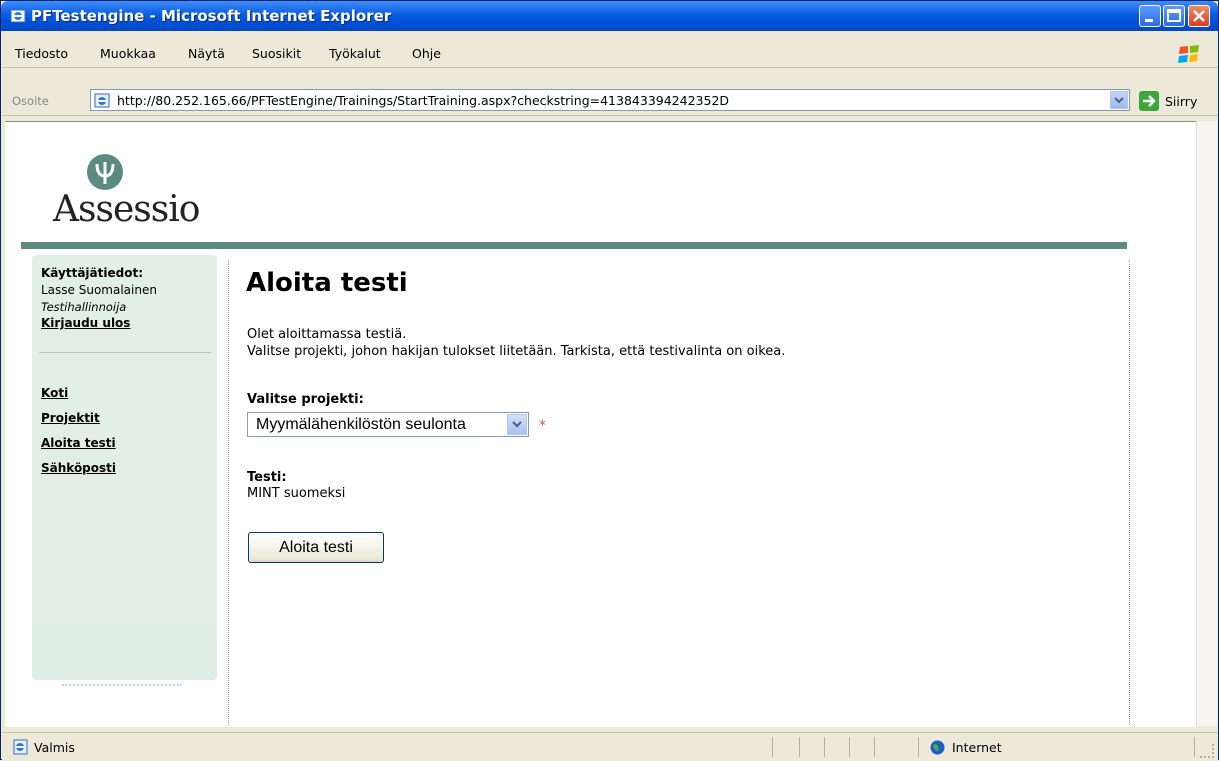  What do you see at coordinates (1188, 54) in the screenshot?
I see `windows-flag-icon` at bounding box center [1188, 54].